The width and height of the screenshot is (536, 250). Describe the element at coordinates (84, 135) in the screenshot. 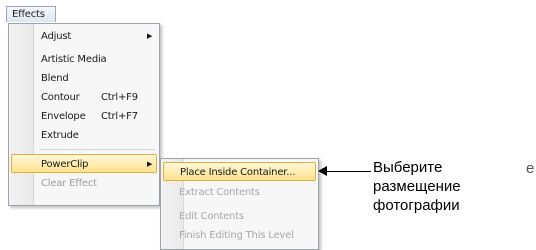

I see `menu-item-extrude: Extrude` at that location.